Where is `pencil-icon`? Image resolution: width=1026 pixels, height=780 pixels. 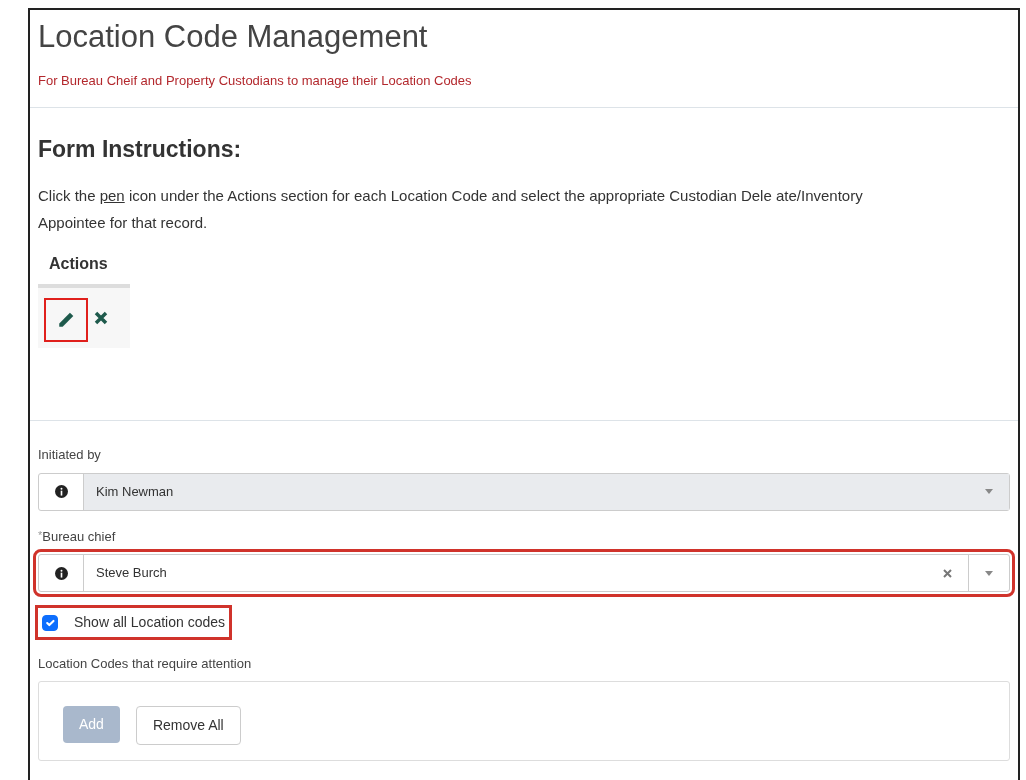
pencil-icon is located at coordinates (66, 320).